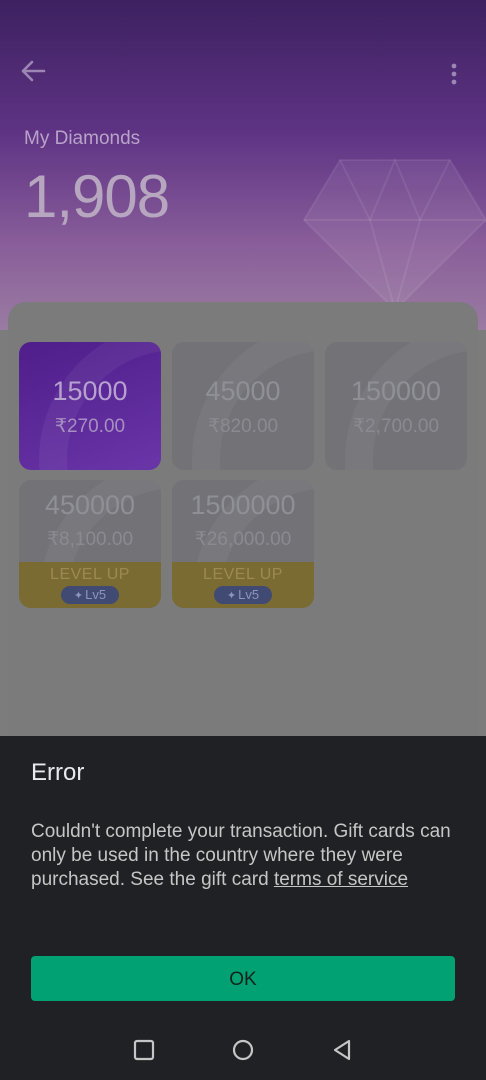  I want to click on diamonds-balance: 1,908, so click(97, 196).